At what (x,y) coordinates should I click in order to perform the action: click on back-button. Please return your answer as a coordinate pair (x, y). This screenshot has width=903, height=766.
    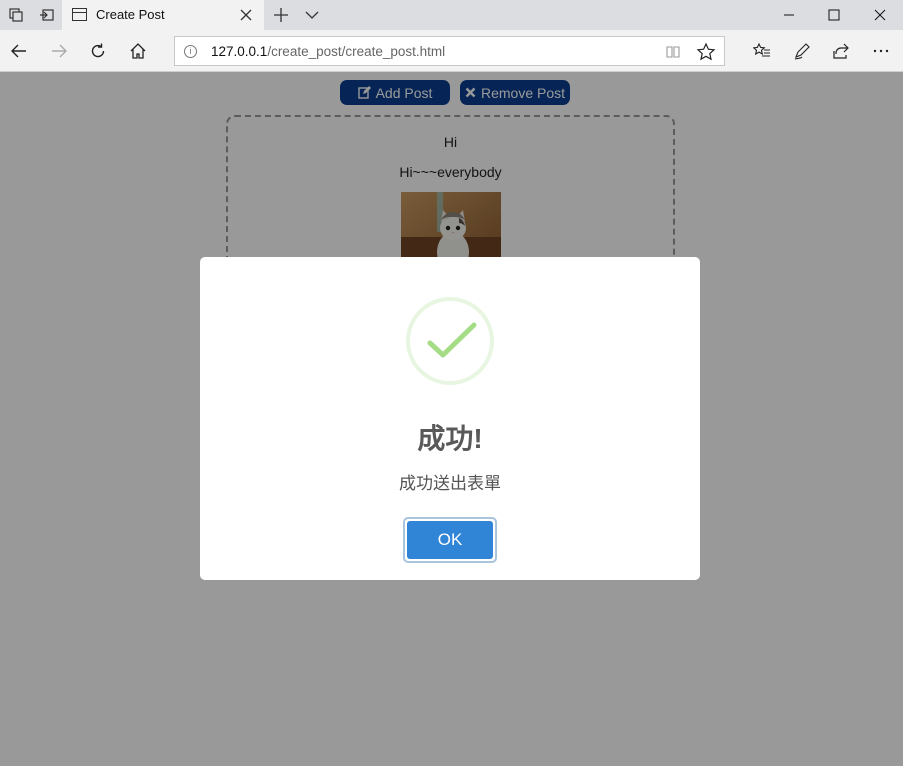
    Looking at the image, I should click on (19, 51).